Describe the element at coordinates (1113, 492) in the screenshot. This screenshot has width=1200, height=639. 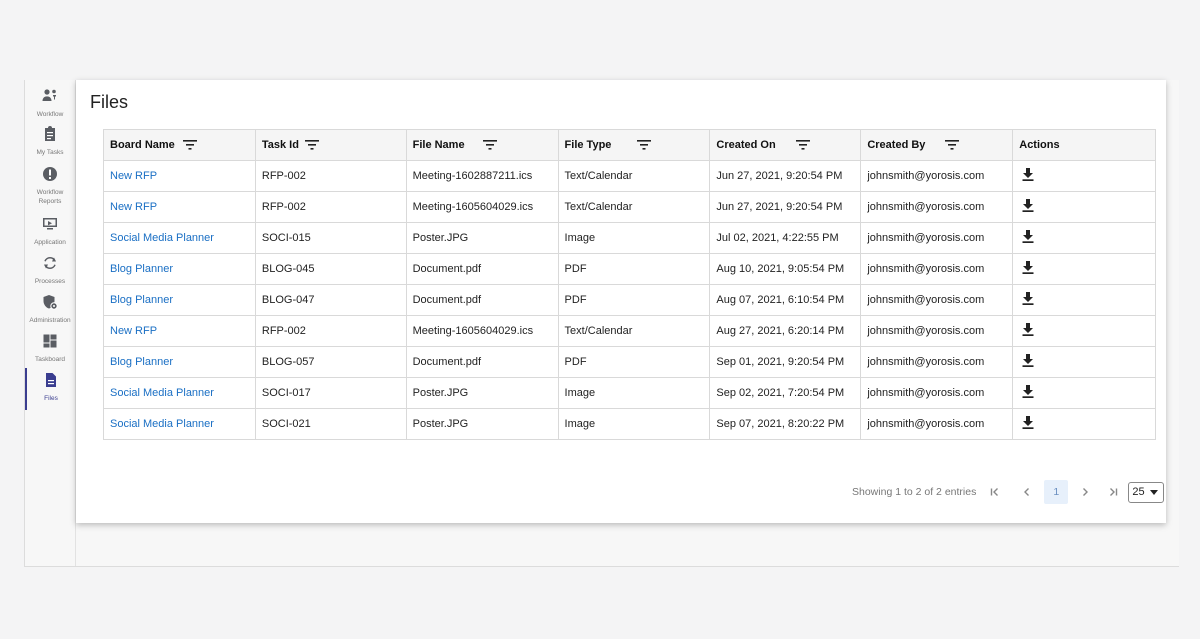
I see `last-page-button` at that location.